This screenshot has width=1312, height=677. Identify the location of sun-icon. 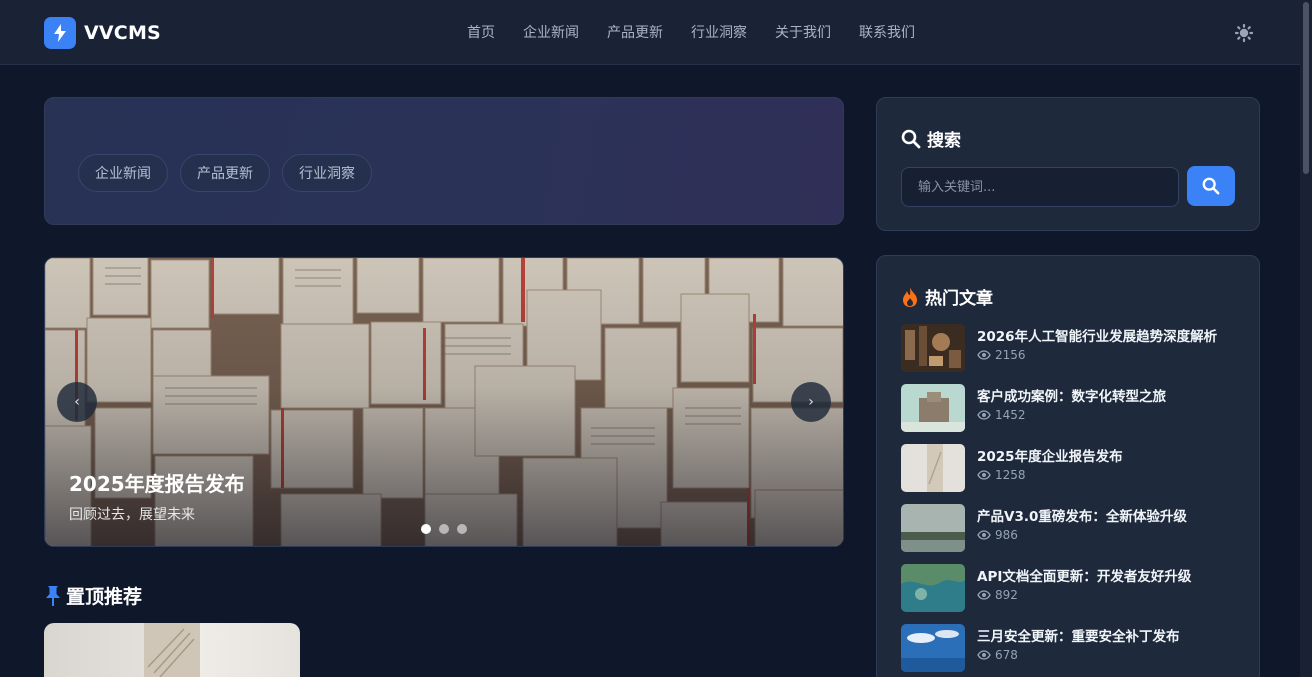
(1244, 33).